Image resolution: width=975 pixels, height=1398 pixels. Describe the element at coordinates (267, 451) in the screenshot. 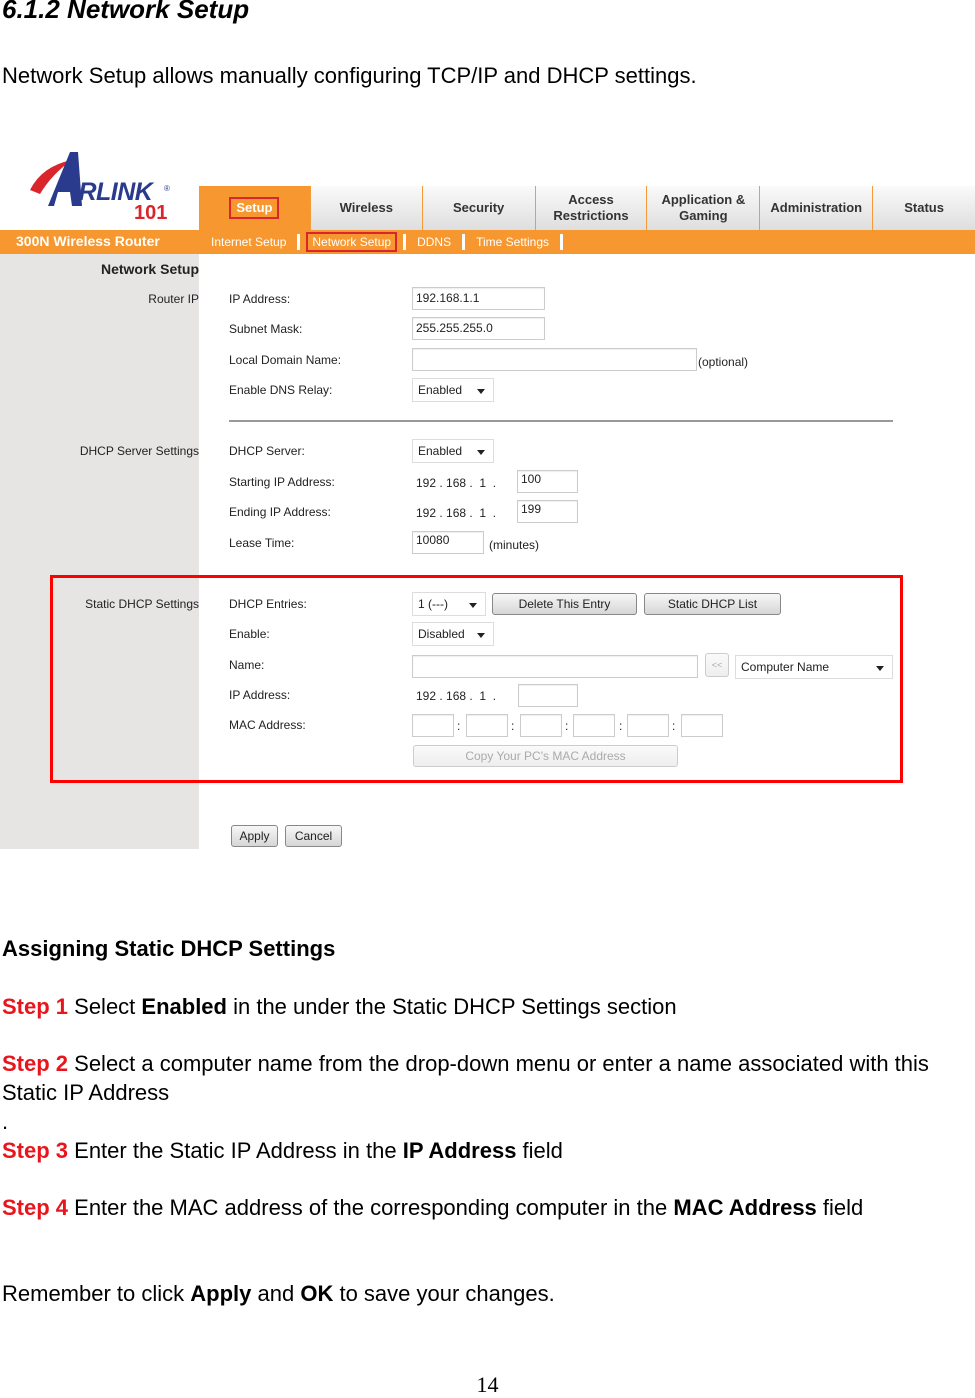

I see `dhcp-server-label: DHCP Server:` at that location.